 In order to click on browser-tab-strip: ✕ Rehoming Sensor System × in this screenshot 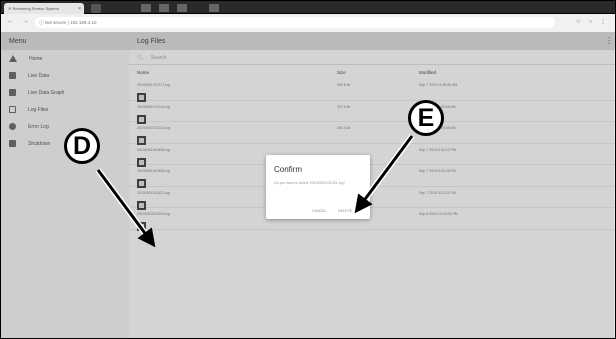, I will do `click(308, 7)`.